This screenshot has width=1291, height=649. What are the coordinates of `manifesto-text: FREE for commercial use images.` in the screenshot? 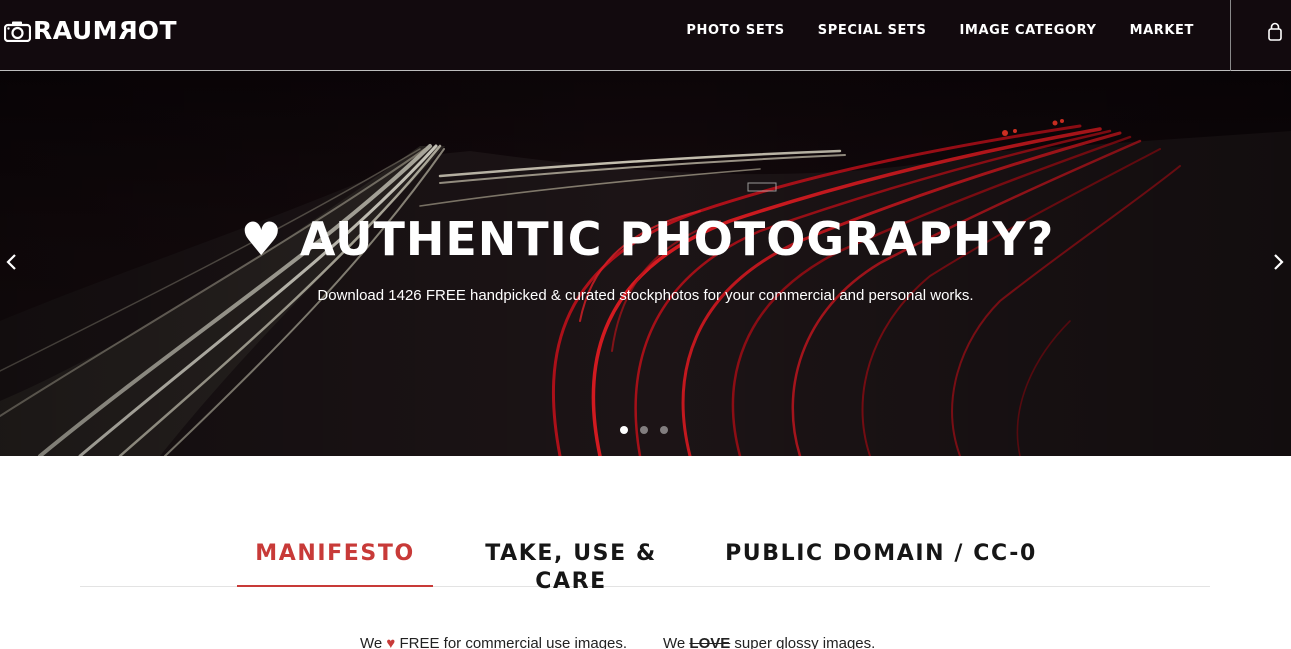 It's located at (513, 642).